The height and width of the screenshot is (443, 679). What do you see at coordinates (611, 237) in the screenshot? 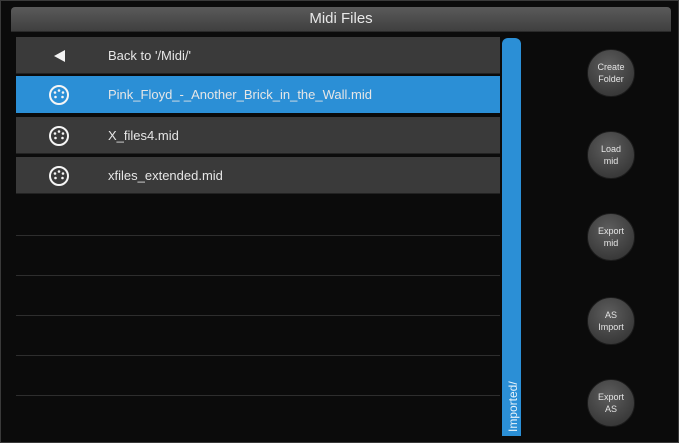
I see `export-mid-button: Export mid` at bounding box center [611, 237].